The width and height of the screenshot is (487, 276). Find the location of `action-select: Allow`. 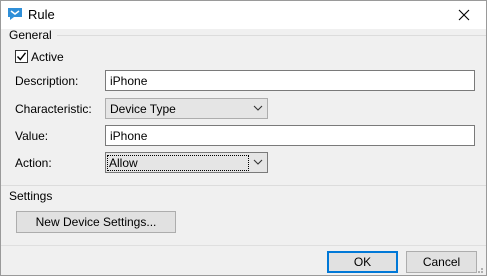

action-select: Allow is located at coordinates (186, 162).